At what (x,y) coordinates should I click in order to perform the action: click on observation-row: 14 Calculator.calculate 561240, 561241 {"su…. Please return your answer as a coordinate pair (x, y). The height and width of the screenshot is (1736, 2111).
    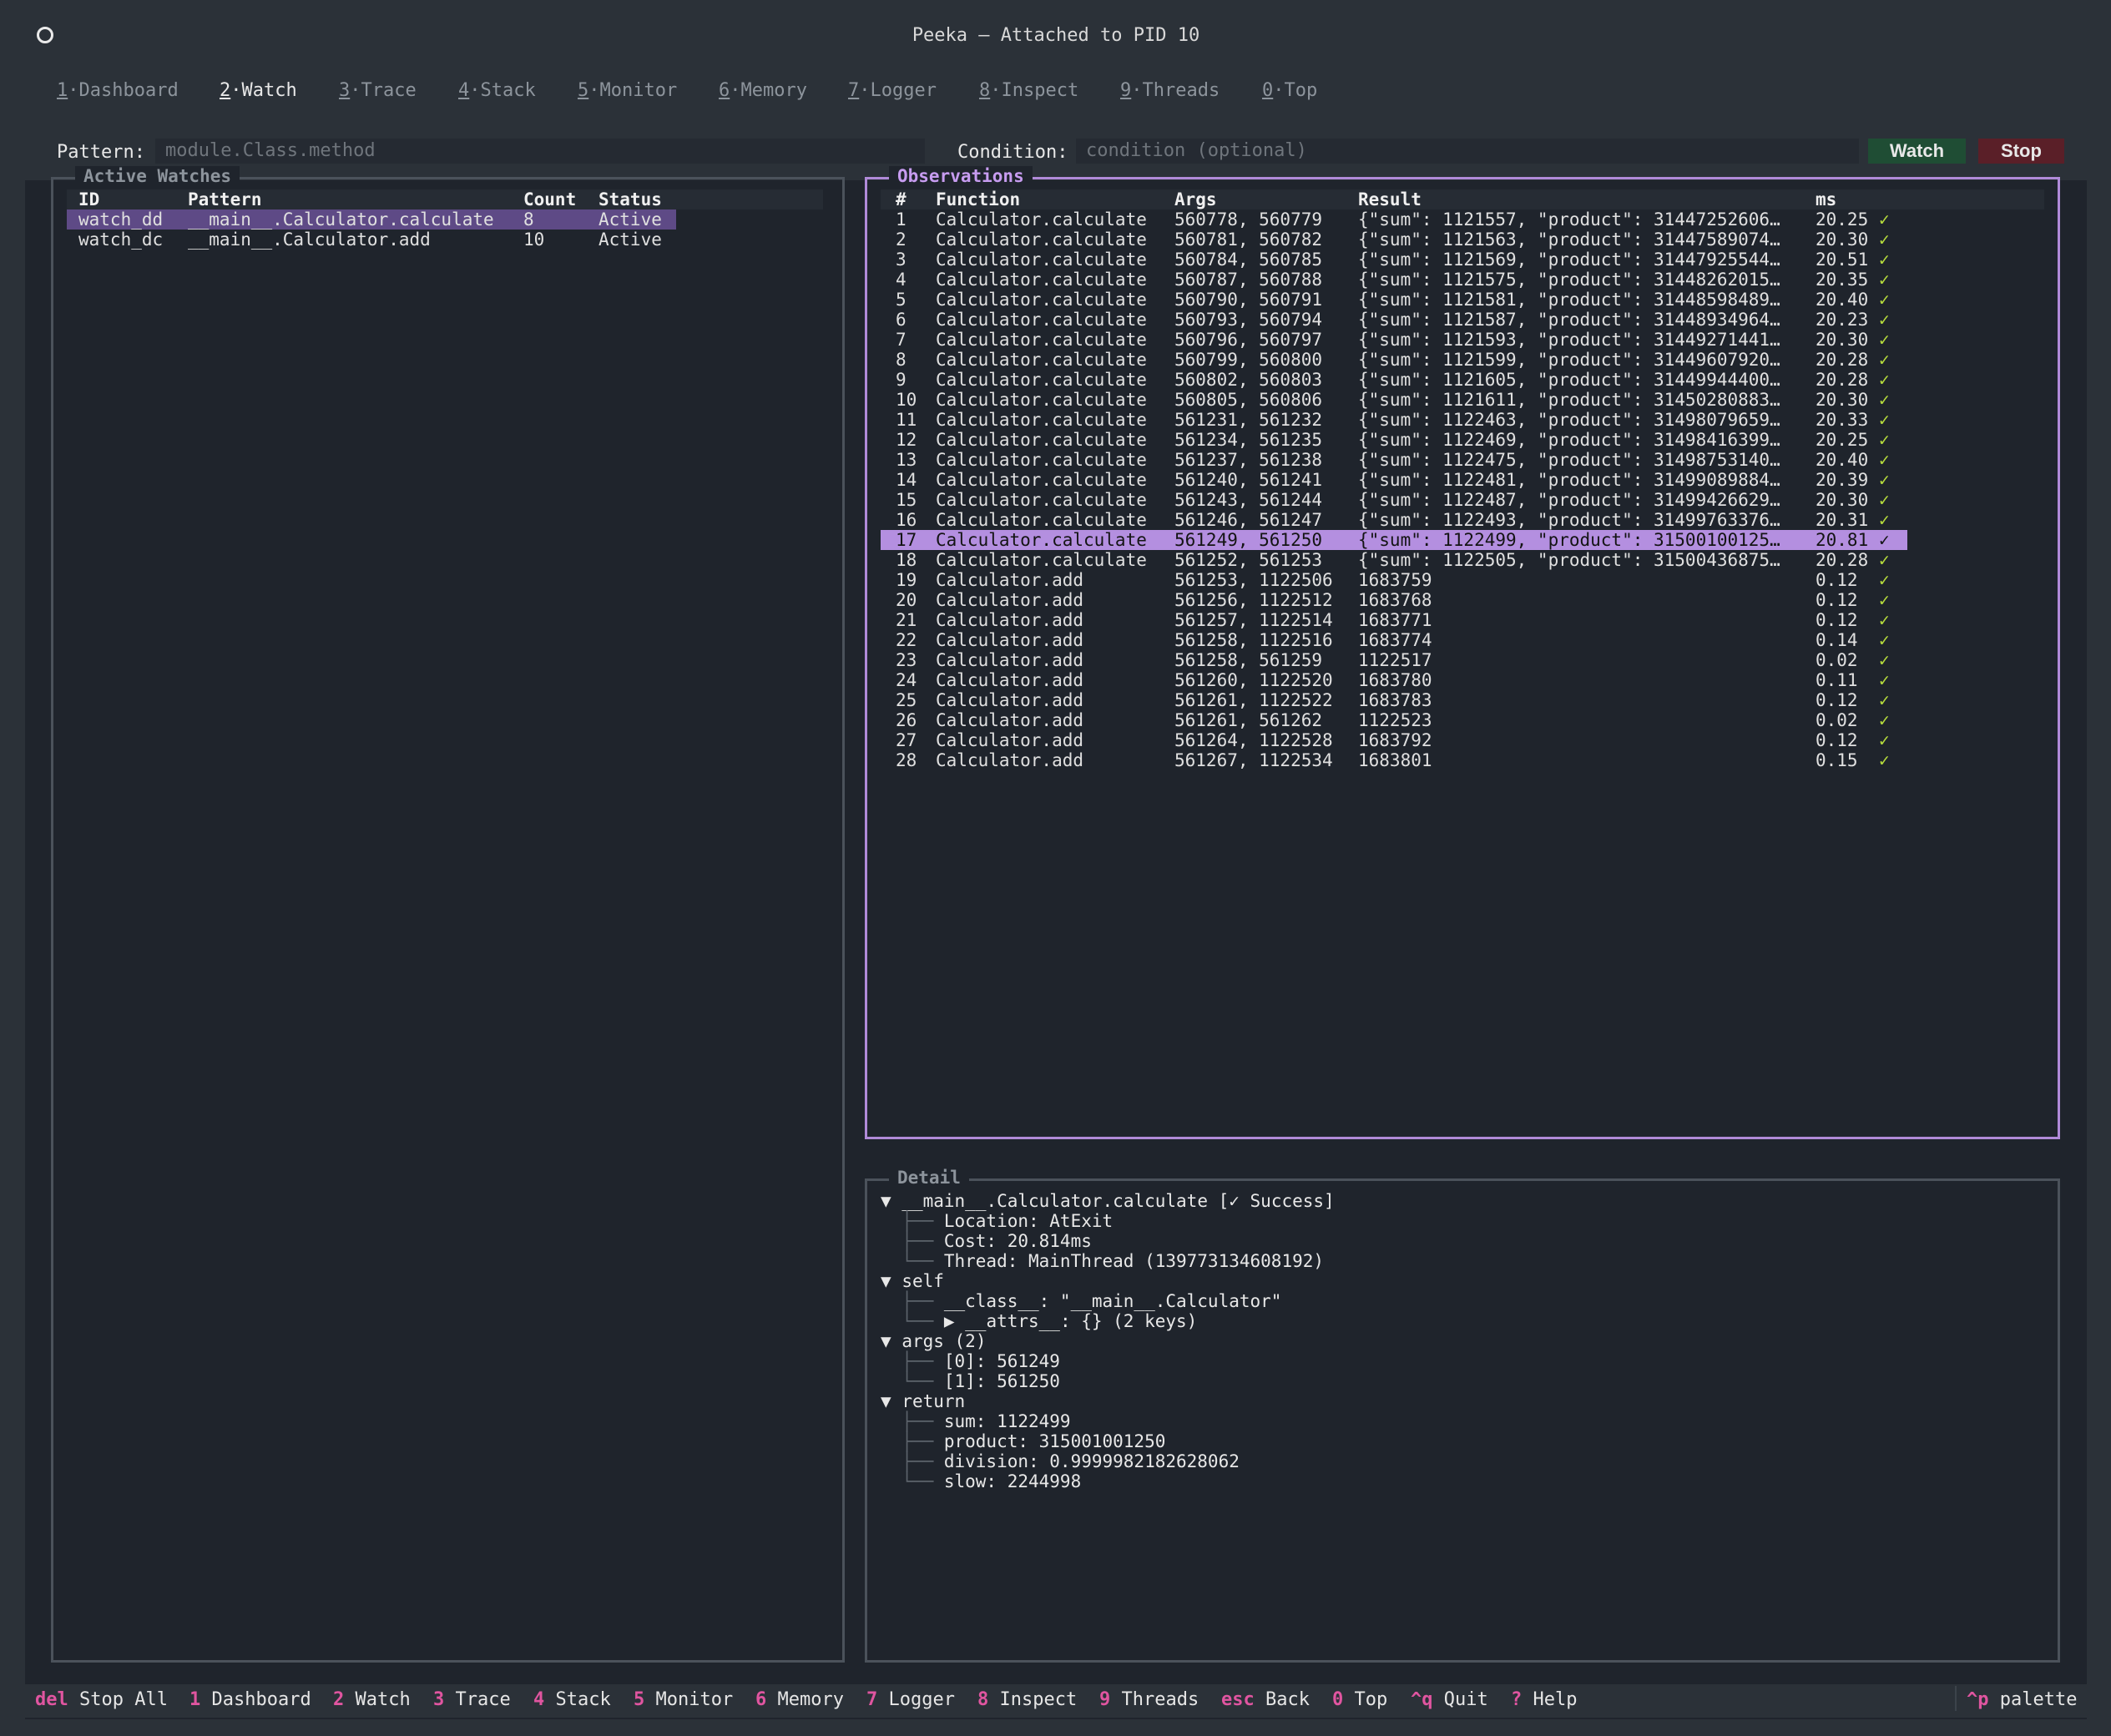
    Looking at the image, I should click on (1394, 480).